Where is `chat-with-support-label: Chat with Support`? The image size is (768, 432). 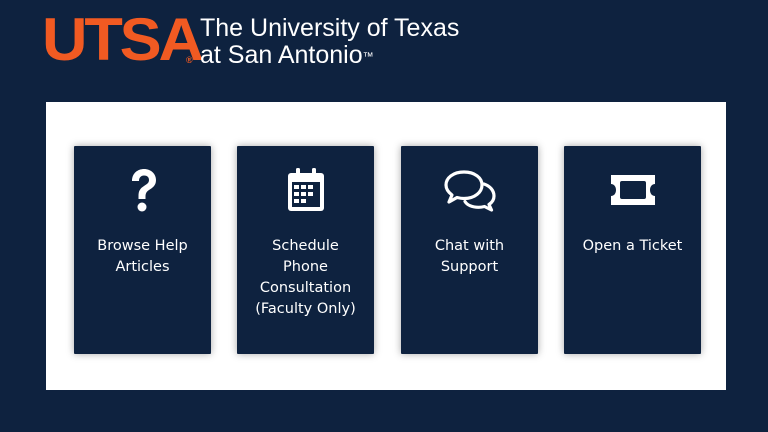 chat-with-support-label: Chat with Support is located at coordinates (469, 256).